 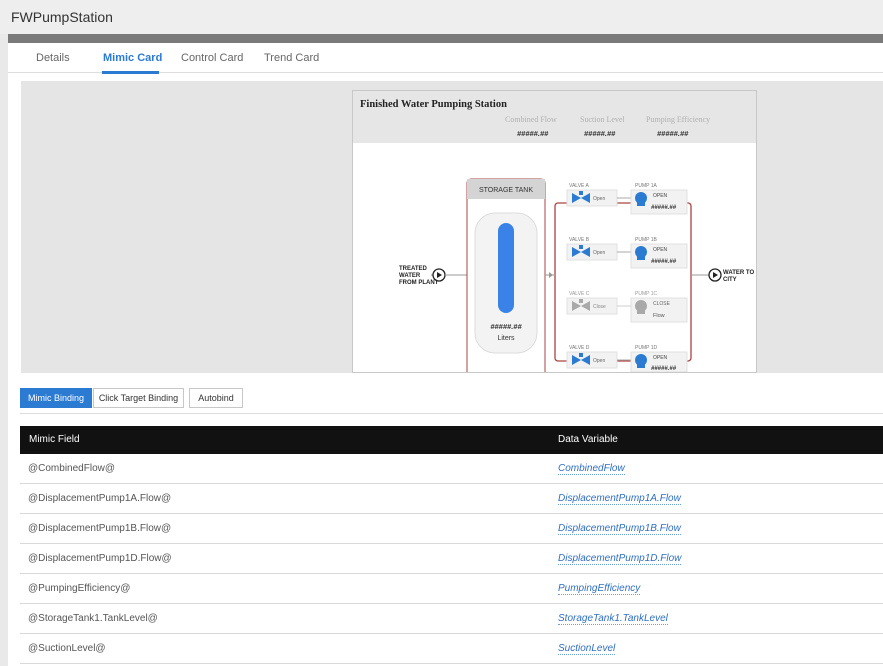 I want to click on pump-1b-label: PUMP 1B, so click(x=646, y=240).